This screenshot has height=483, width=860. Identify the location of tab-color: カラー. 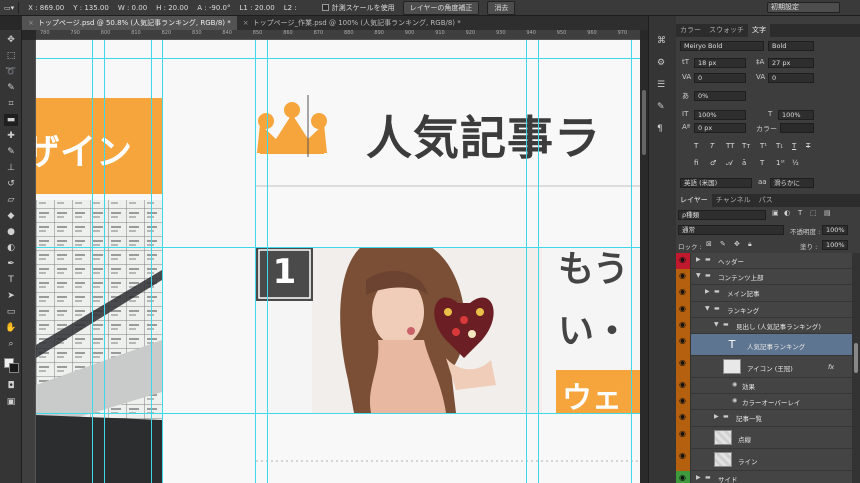
(690, 30).